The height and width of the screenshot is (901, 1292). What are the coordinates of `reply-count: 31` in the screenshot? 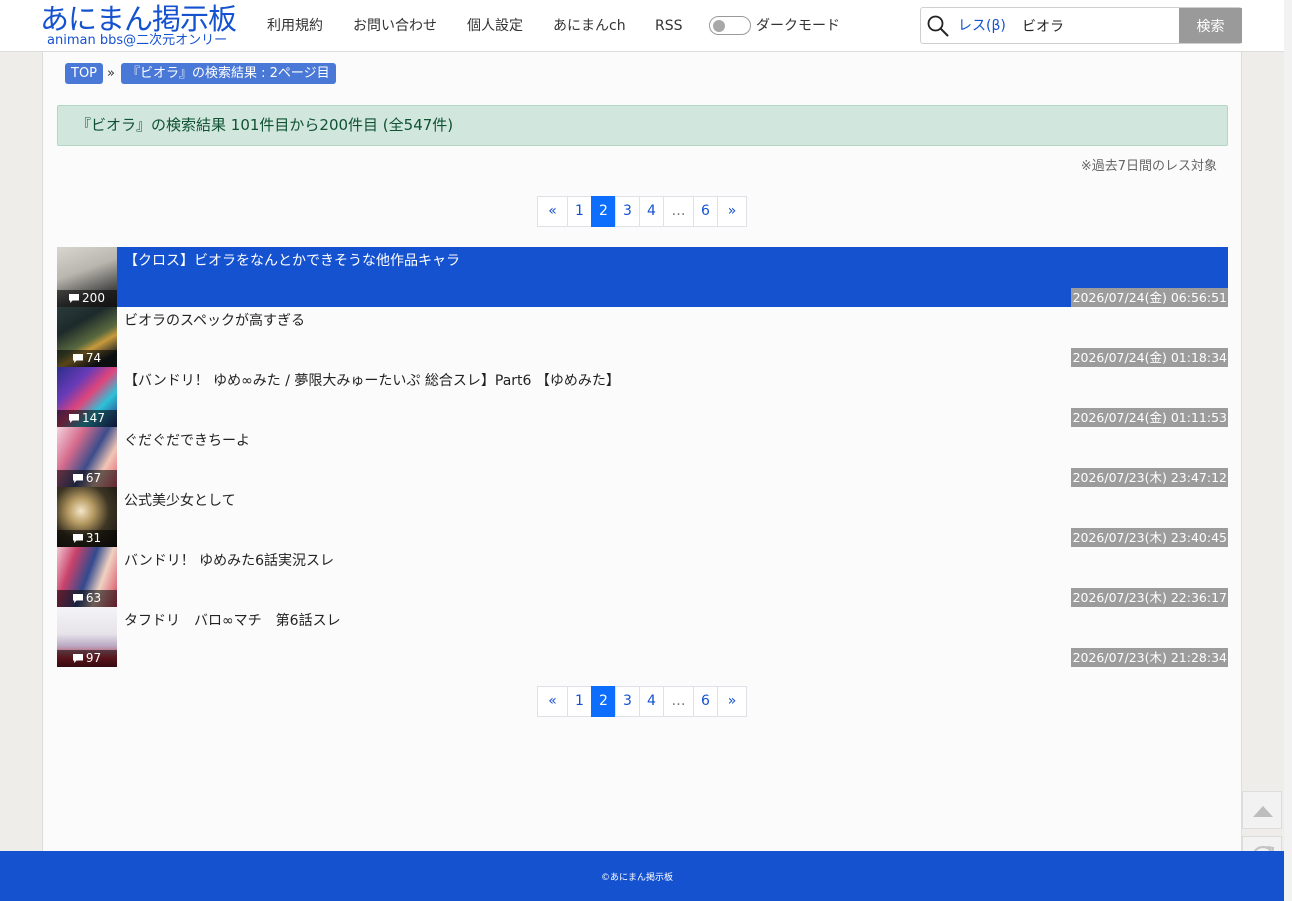 It's located at (87, 538).